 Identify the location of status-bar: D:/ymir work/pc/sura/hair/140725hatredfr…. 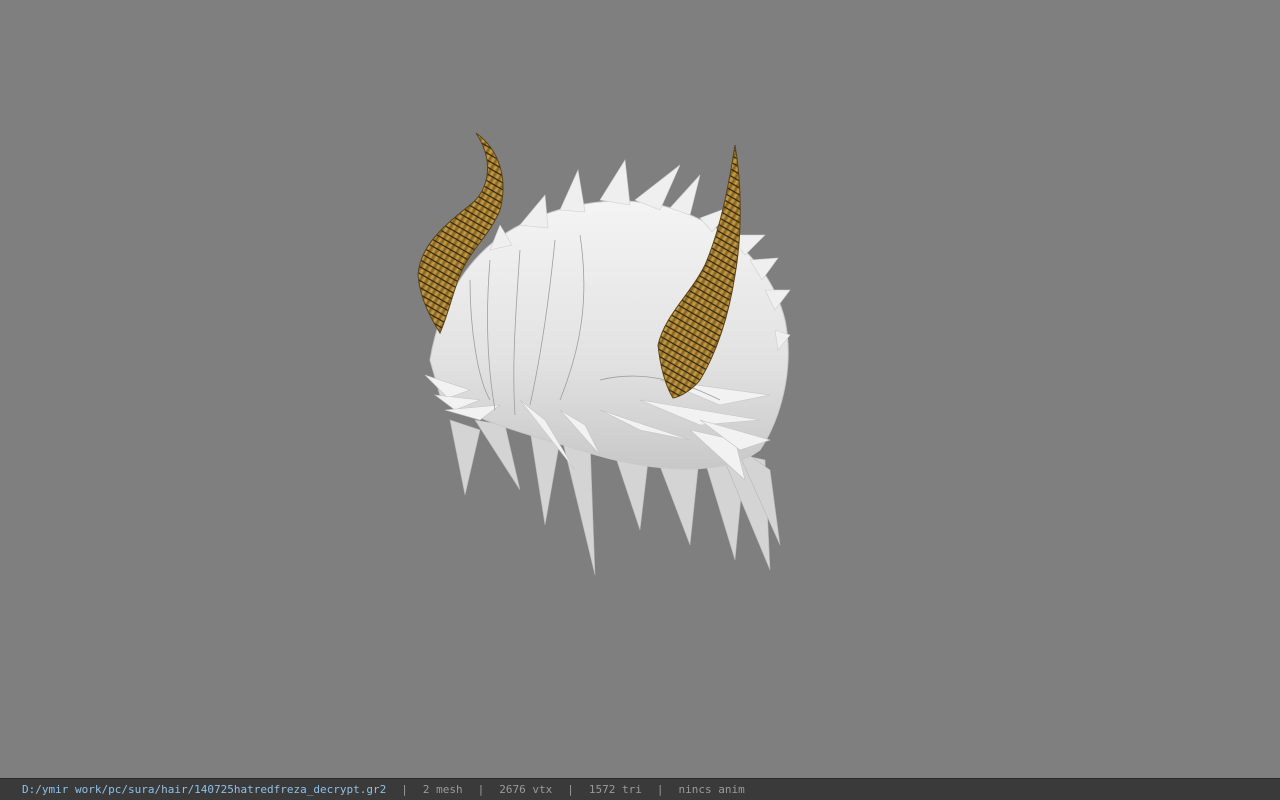
(640, 789).